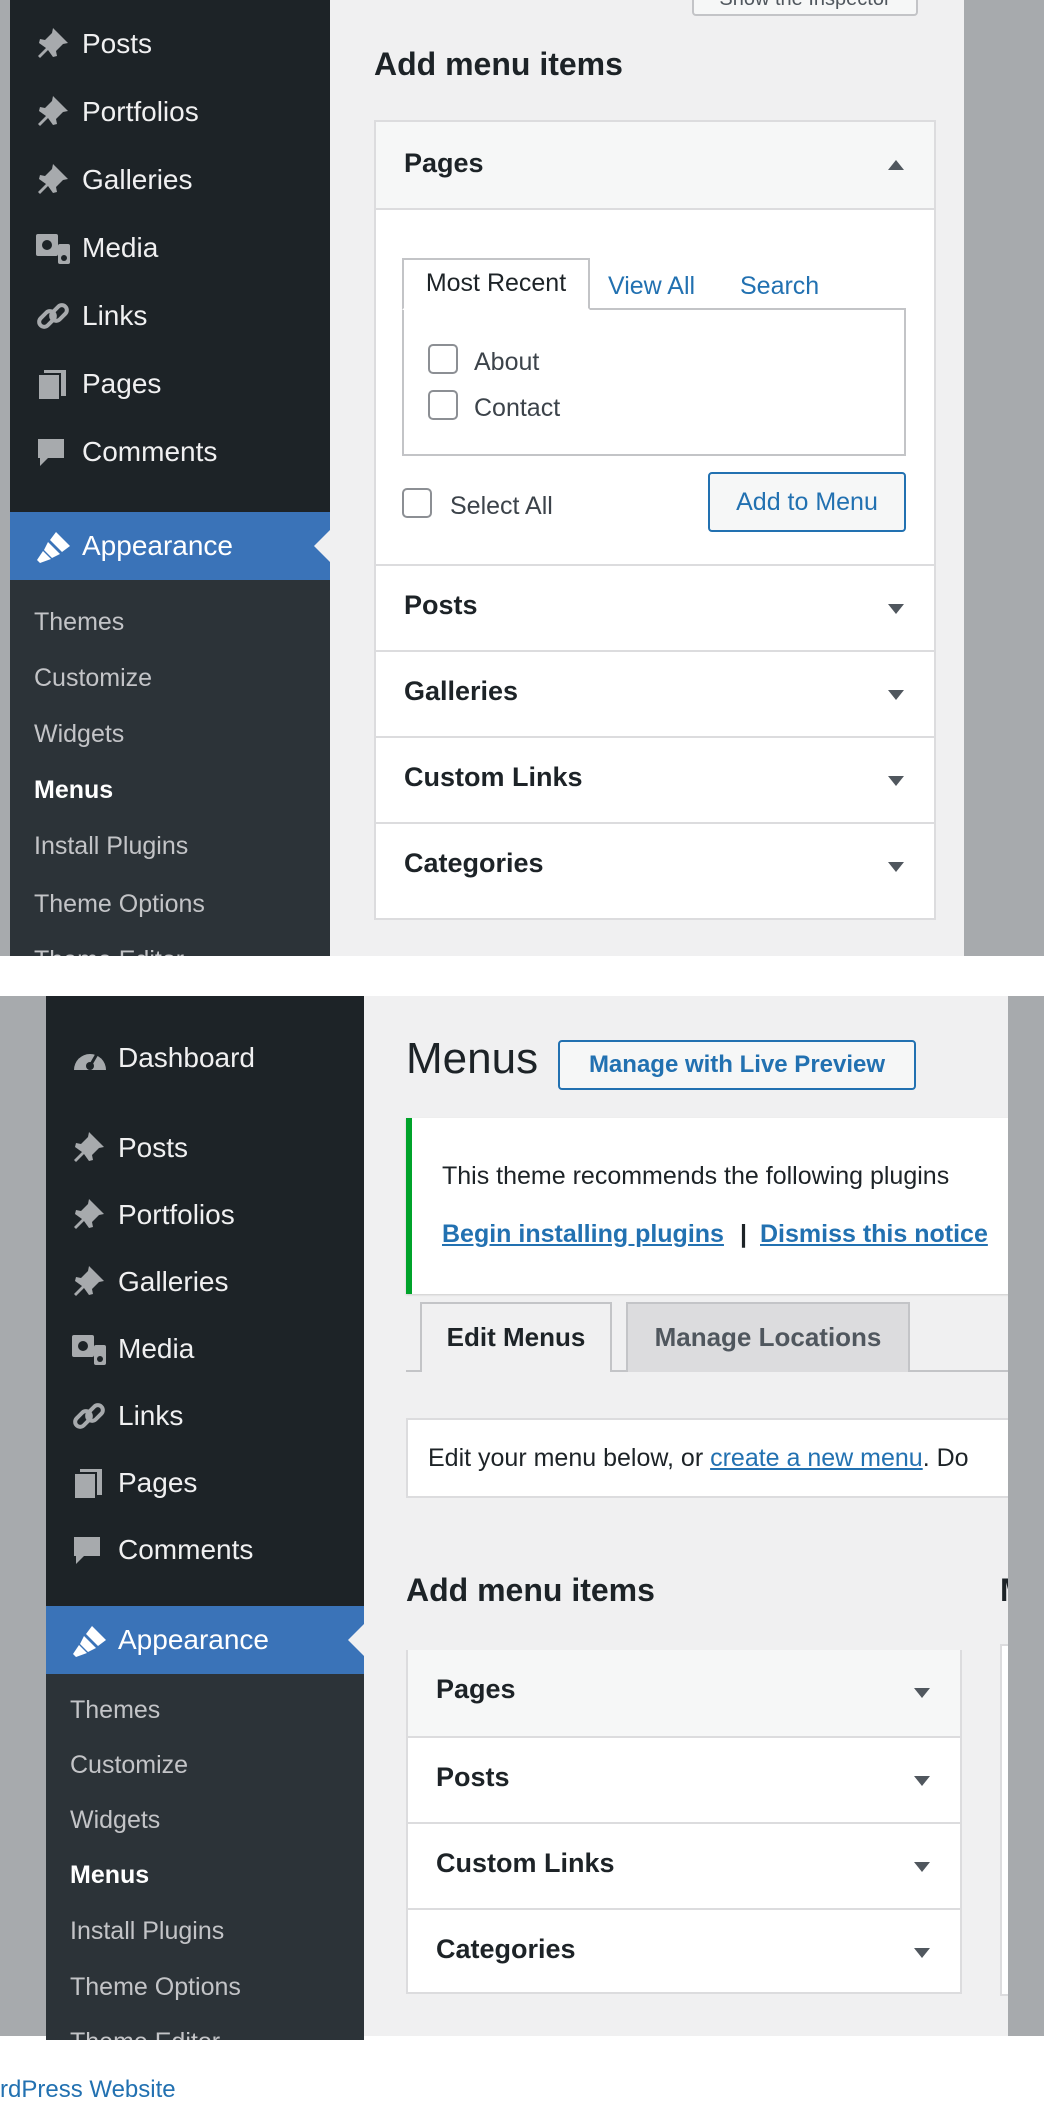 Image resolution: width=1044 pixels, height=2104 pixels. Describe the element at coordinates (583, 1234) in the screenshot. I see `begin-installing-link: Begin installing plugins` at that location.